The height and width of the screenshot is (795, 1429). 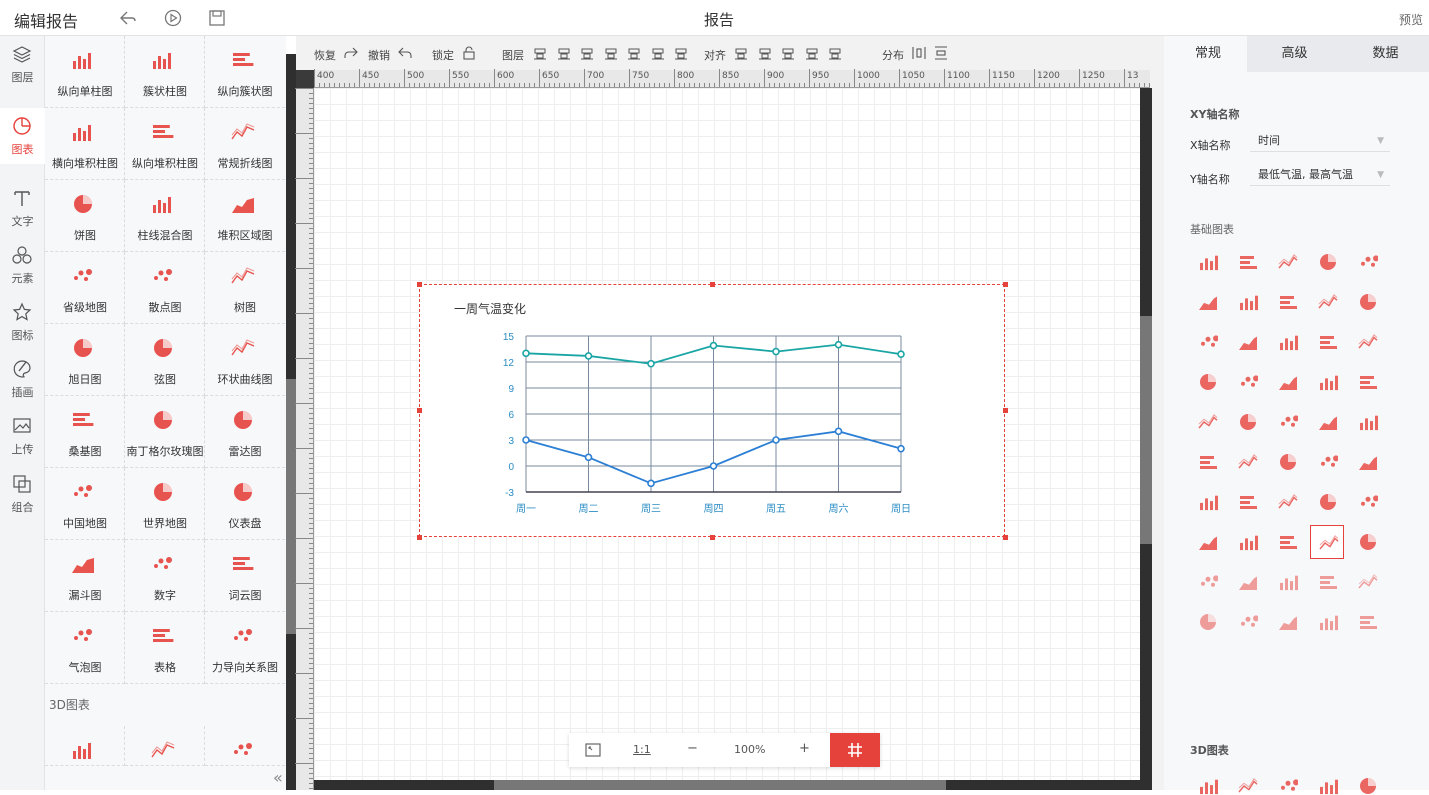 What do you see at coordinates (245, 504) in the screenshot?
I see `palette-item: 仪表盘` at bounding box center [245, 504].